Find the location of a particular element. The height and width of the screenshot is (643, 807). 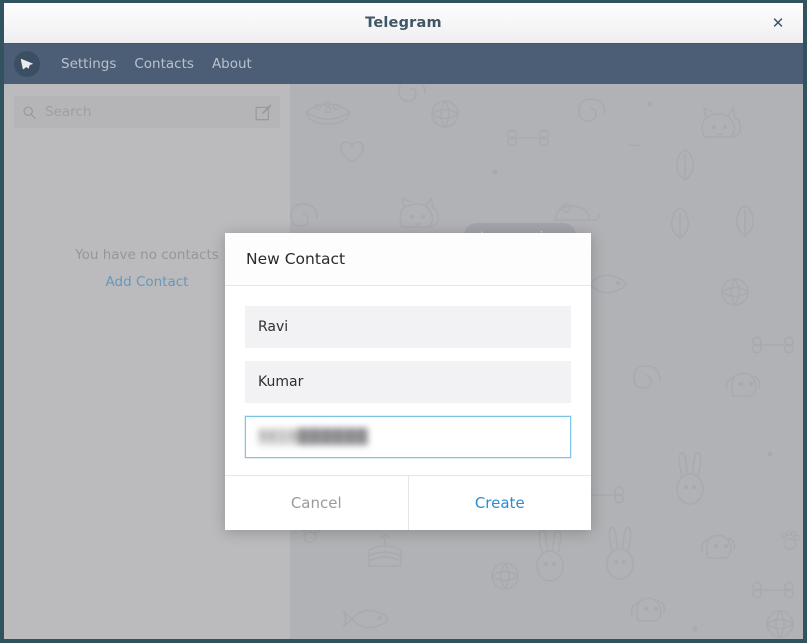

title-bar: Telegram ✕ is located at coordinates (403, 23).